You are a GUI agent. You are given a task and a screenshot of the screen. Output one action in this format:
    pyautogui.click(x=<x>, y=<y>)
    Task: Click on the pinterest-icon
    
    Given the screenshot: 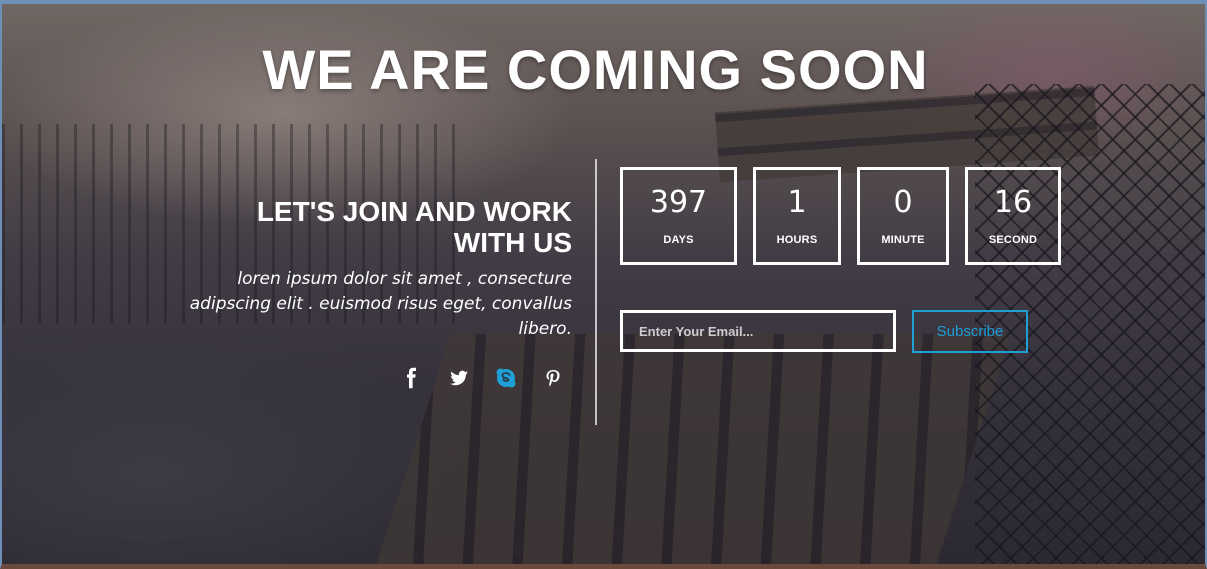 What is the action you would take?
    pyautogui.click(x=553, y=378)
    